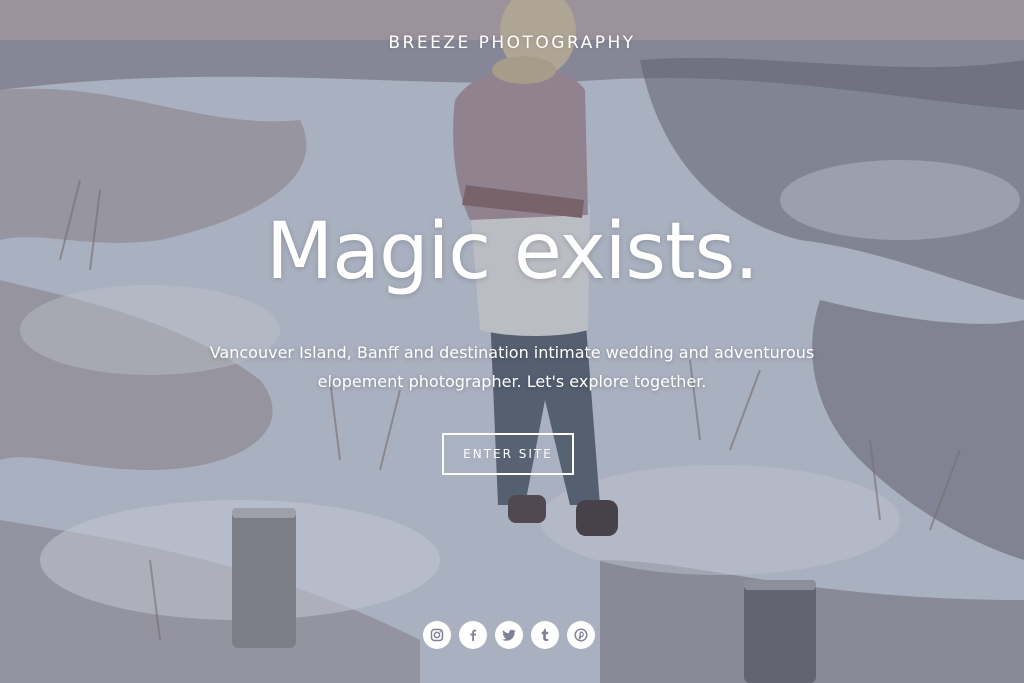 Image resolution: width=1024 pixels, height=683 pixels. I want to click on enter-site-button: ENTER SITE, so click(508, 454).